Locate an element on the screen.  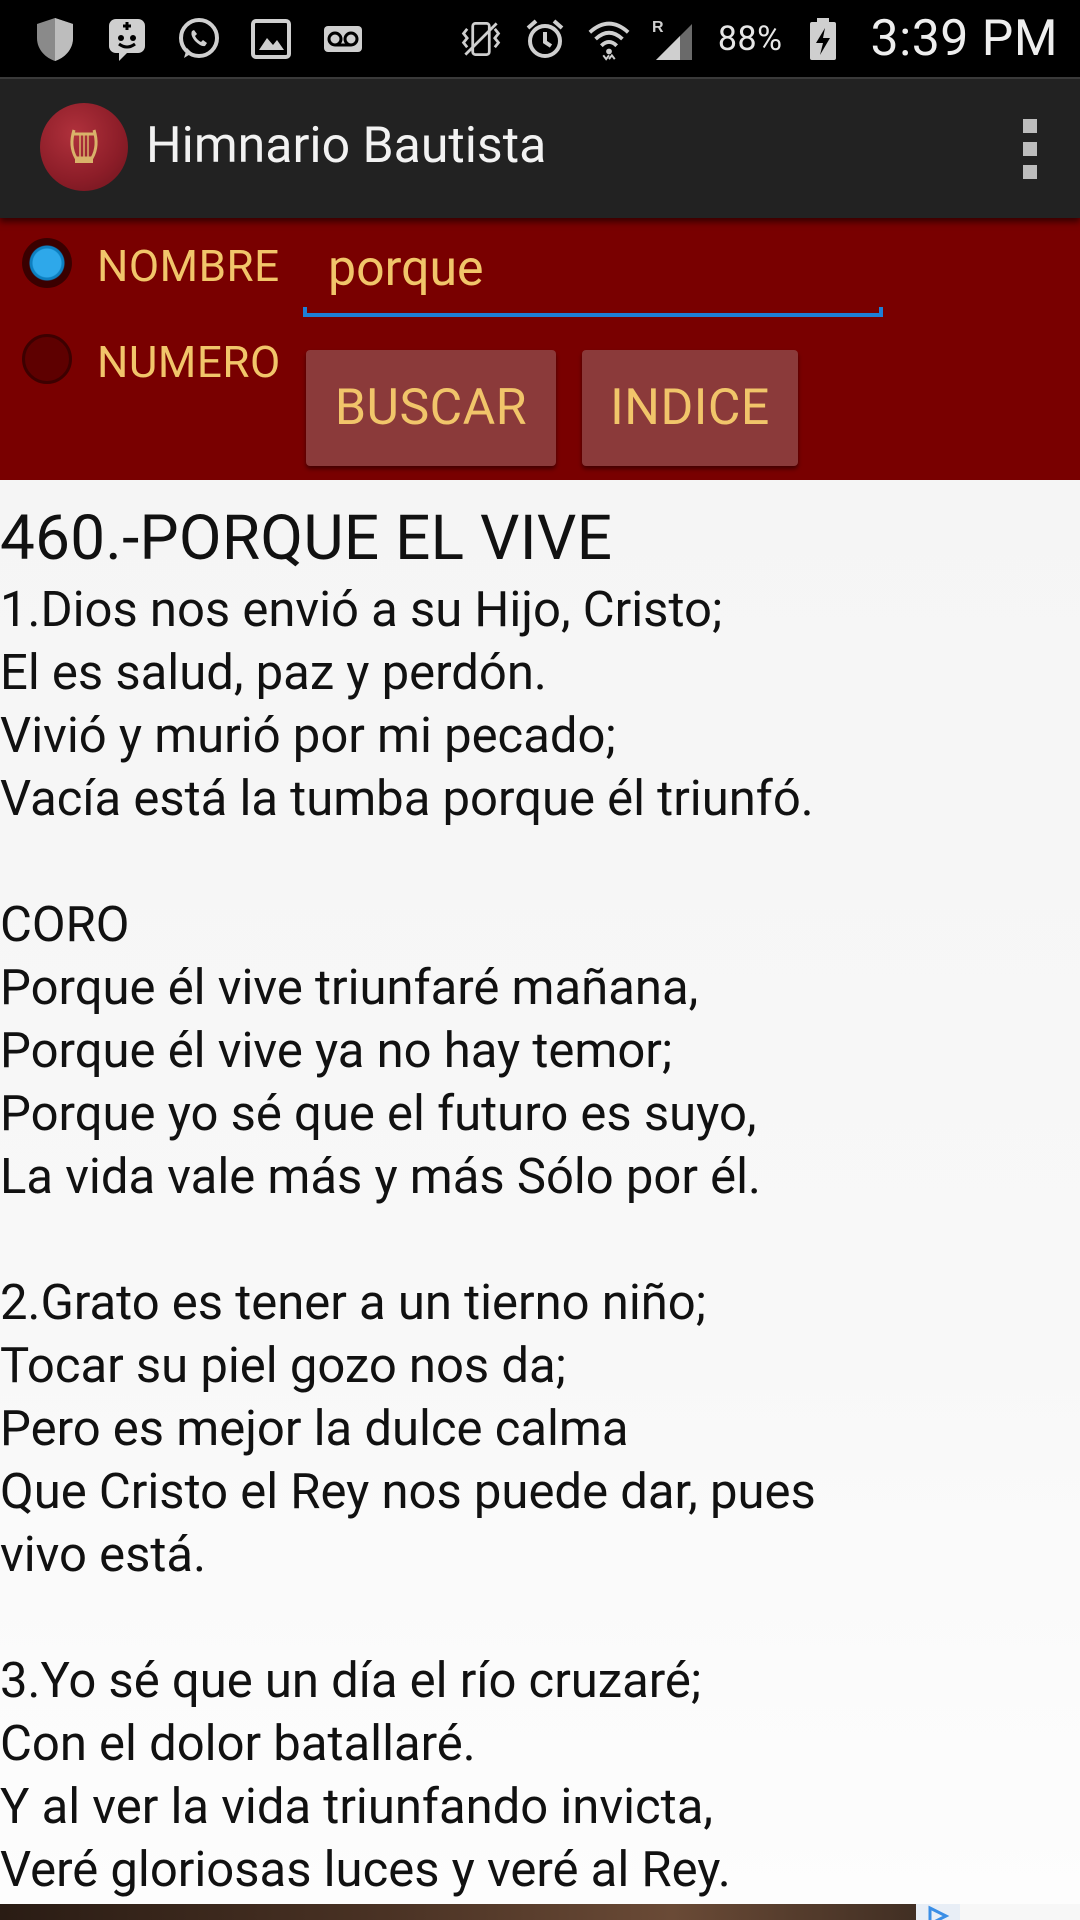
app-title: Himnario Bautista is located at coordinates (346, 146).